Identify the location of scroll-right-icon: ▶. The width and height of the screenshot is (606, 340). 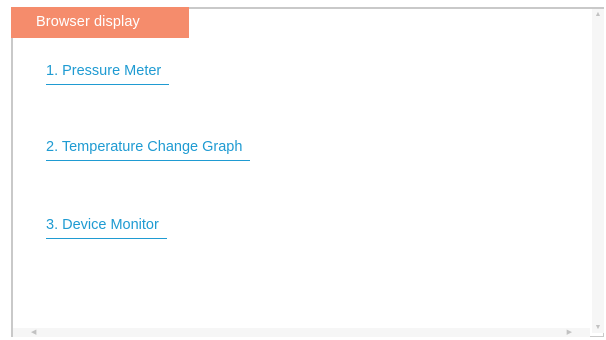
(569, 332).